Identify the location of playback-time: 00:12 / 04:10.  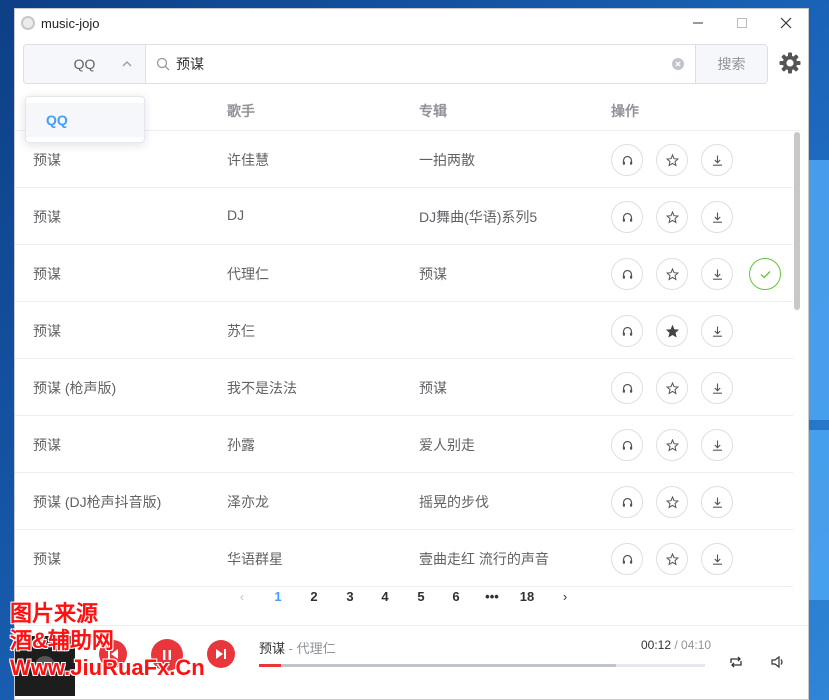
(676, 645).